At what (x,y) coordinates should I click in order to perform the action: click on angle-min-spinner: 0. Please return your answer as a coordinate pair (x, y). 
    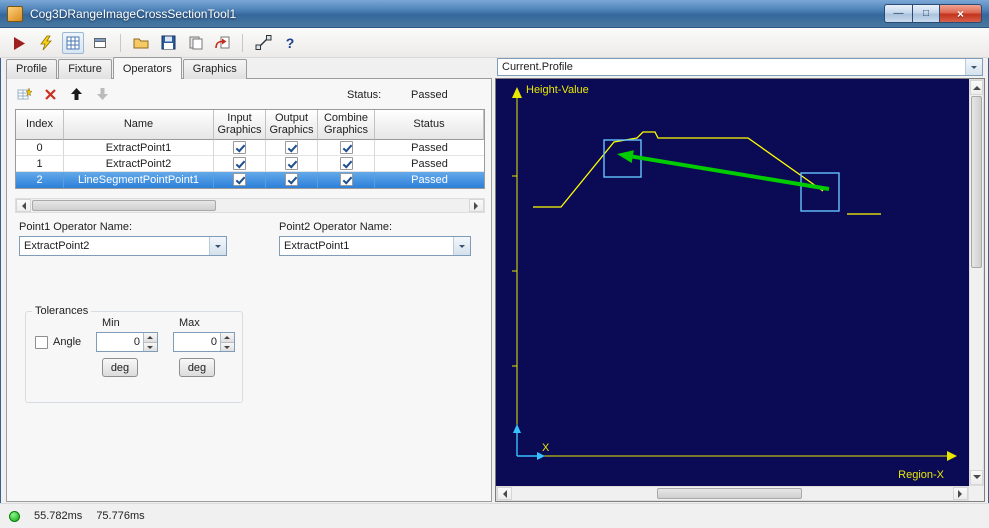
    Looking at the image, I should click on (127, 342).